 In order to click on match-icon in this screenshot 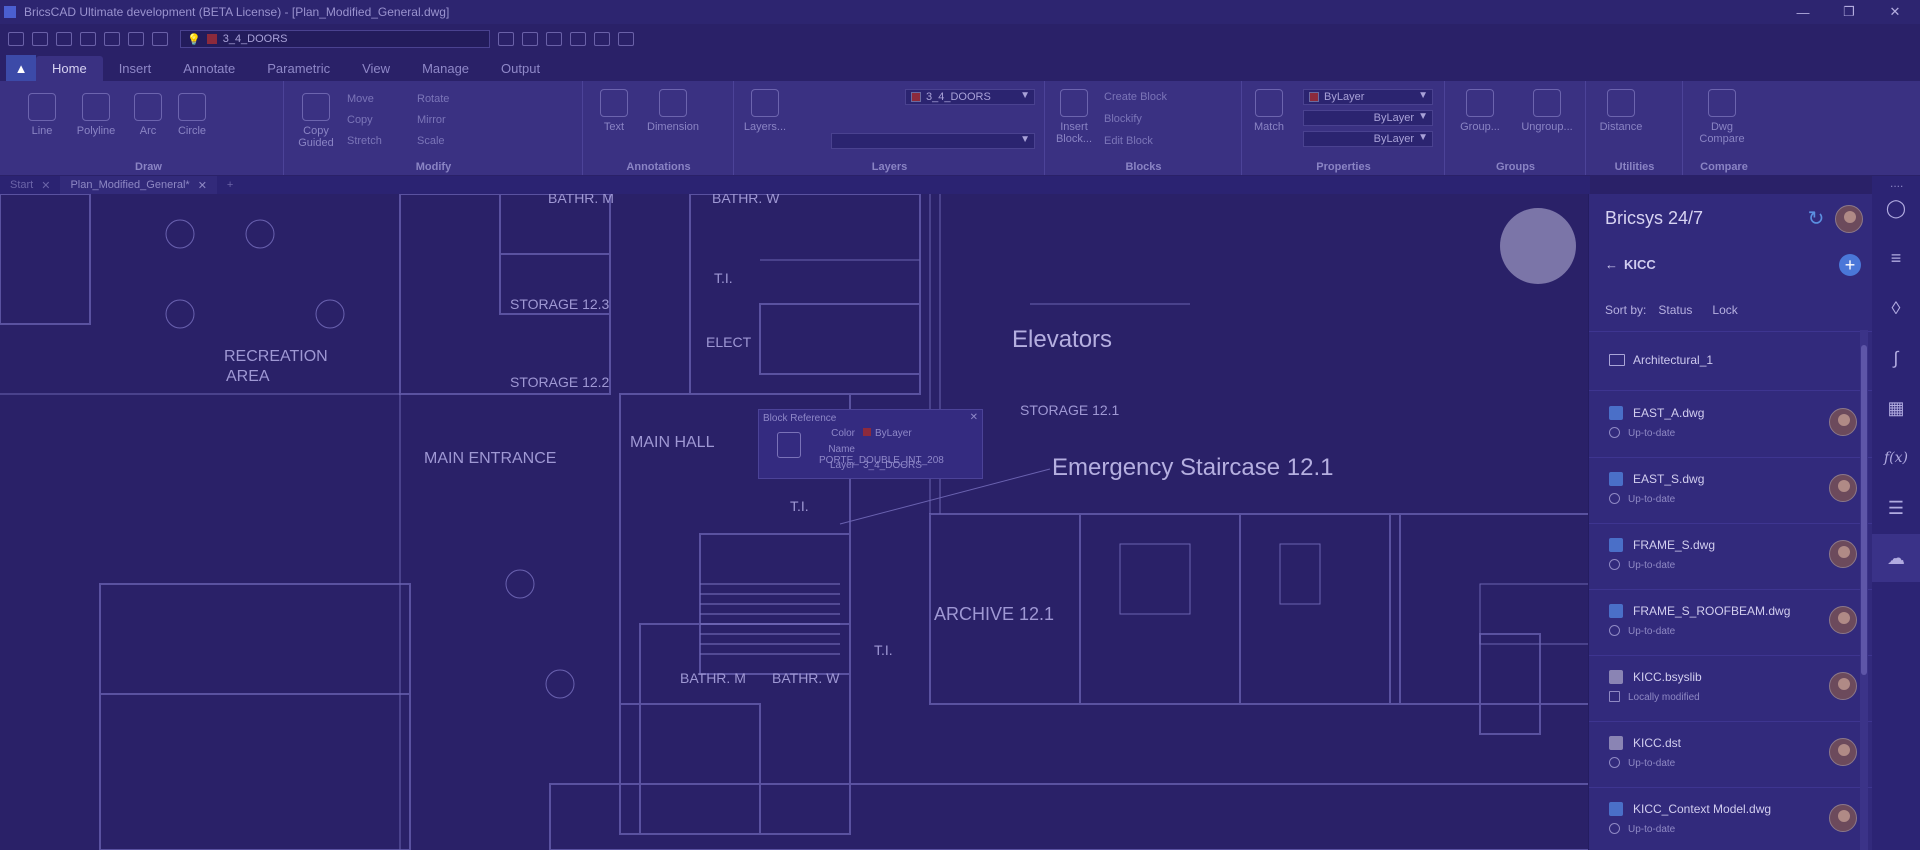, I will do `click(1269, 103)`.